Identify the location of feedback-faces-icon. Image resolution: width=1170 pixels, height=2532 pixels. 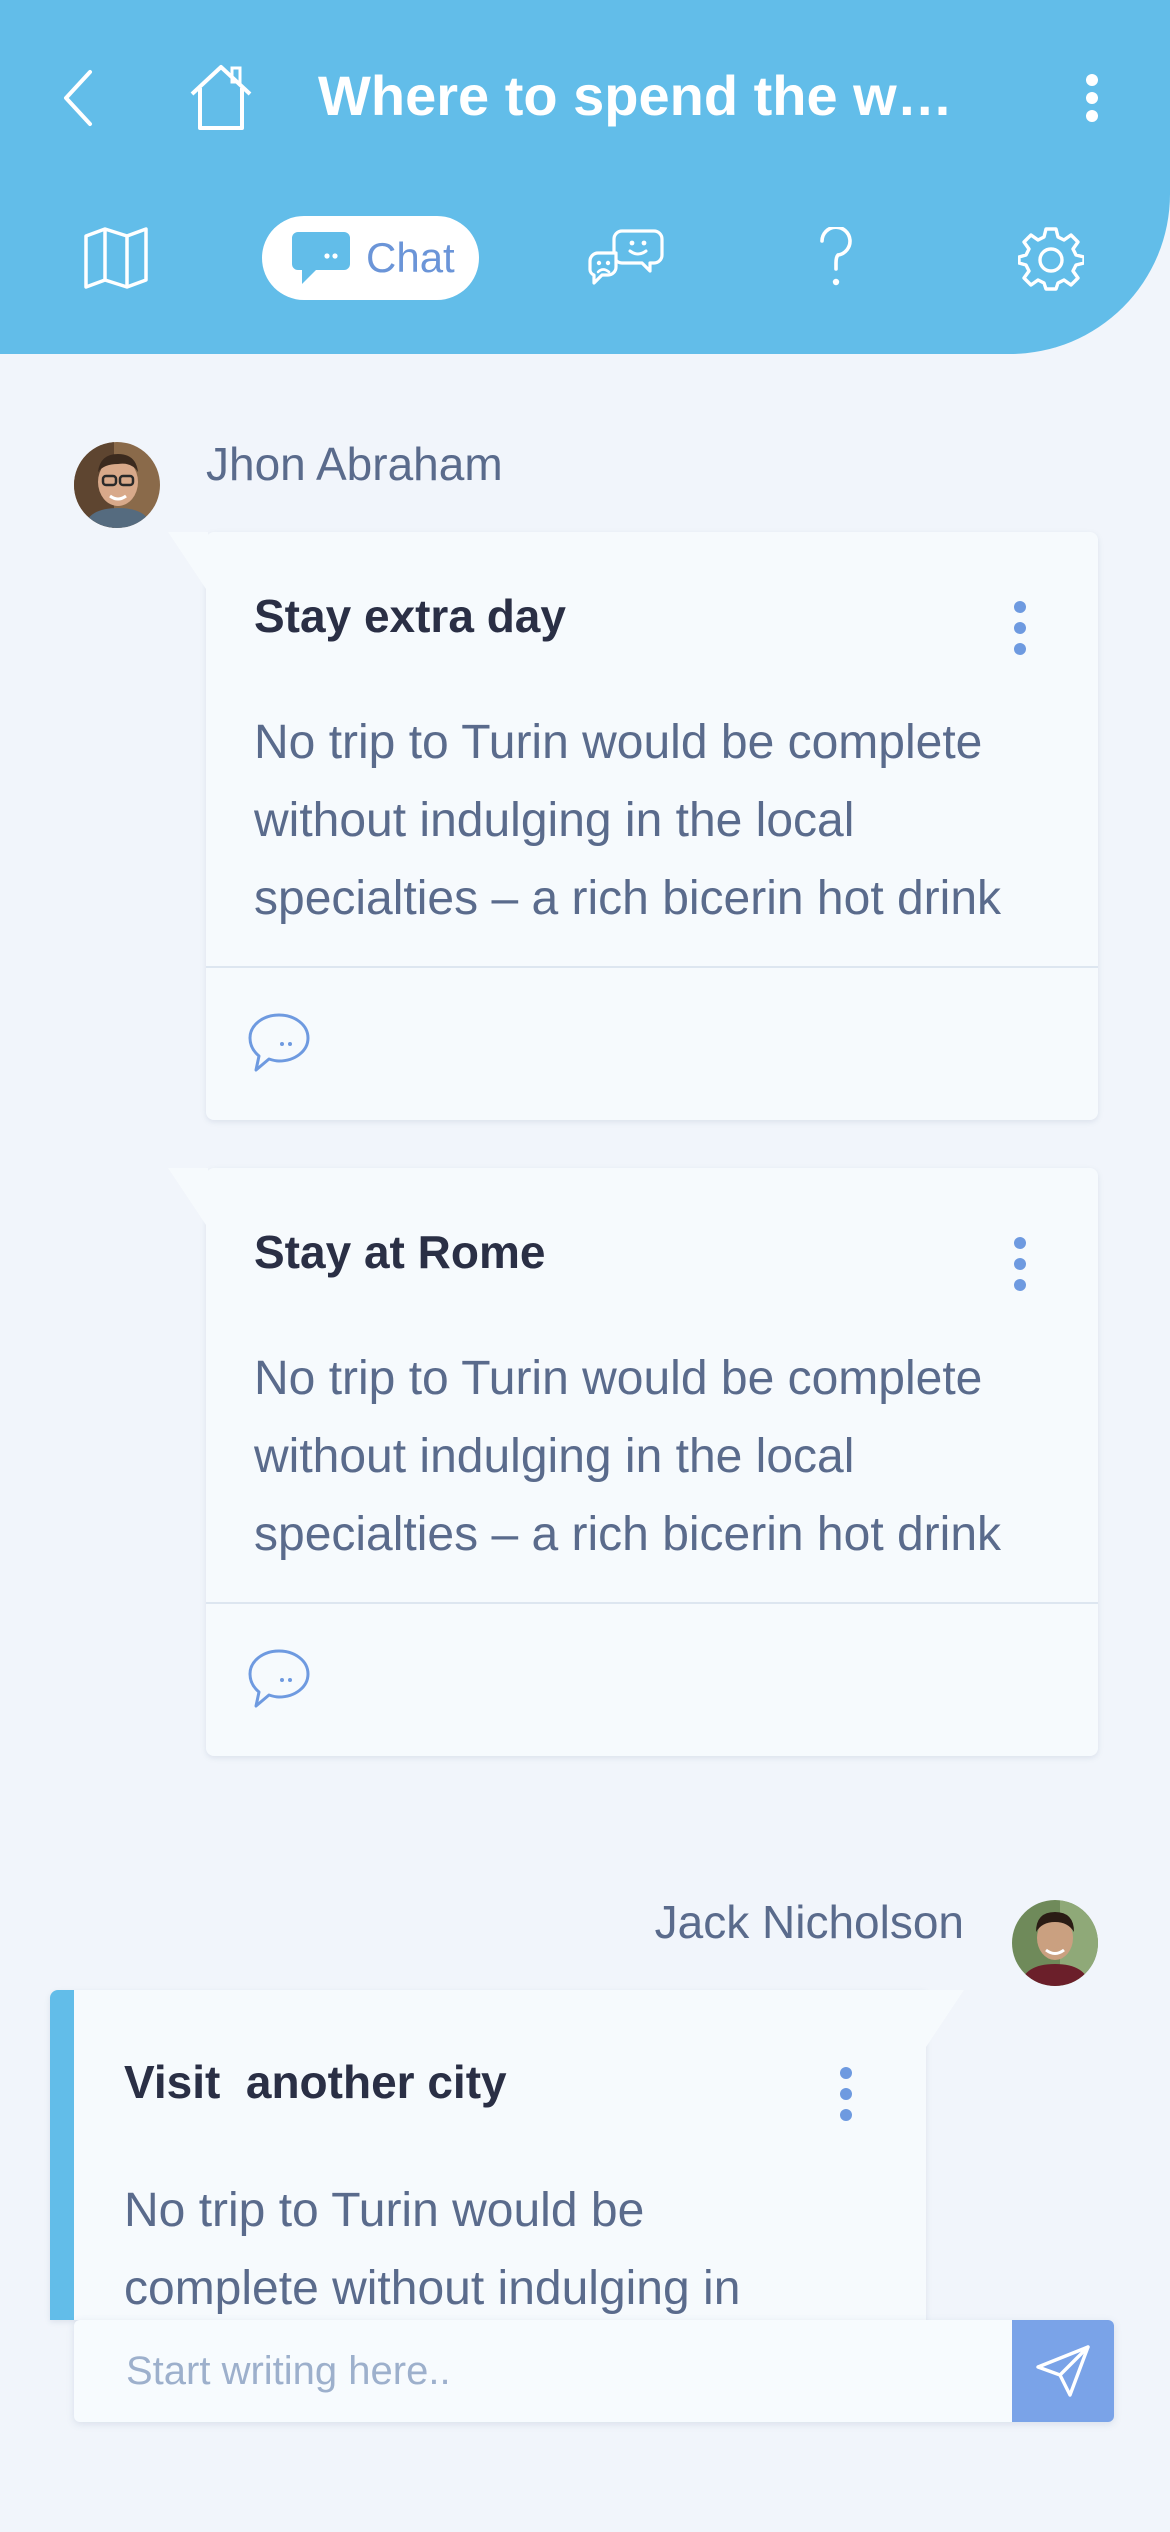
(626, 257).